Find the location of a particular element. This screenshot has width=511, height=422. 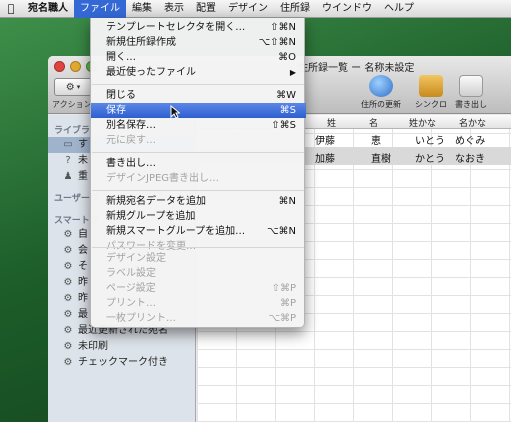

card-icon: ▭ is located at coordinates (68, 144).